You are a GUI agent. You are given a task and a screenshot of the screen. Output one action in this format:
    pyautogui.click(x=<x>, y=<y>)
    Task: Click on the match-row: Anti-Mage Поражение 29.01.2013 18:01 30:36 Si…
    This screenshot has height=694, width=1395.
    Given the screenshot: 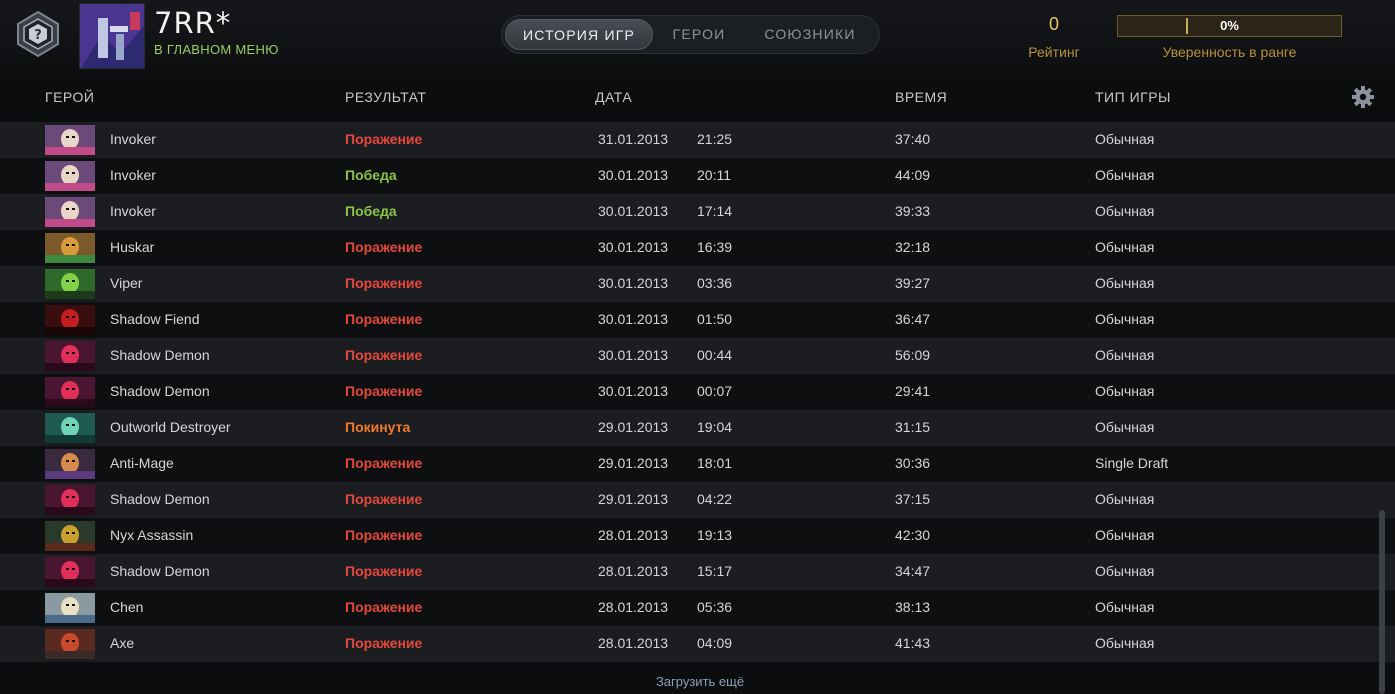 What is the action you would take?
    pyautogui.click(x=697, y=464)
    